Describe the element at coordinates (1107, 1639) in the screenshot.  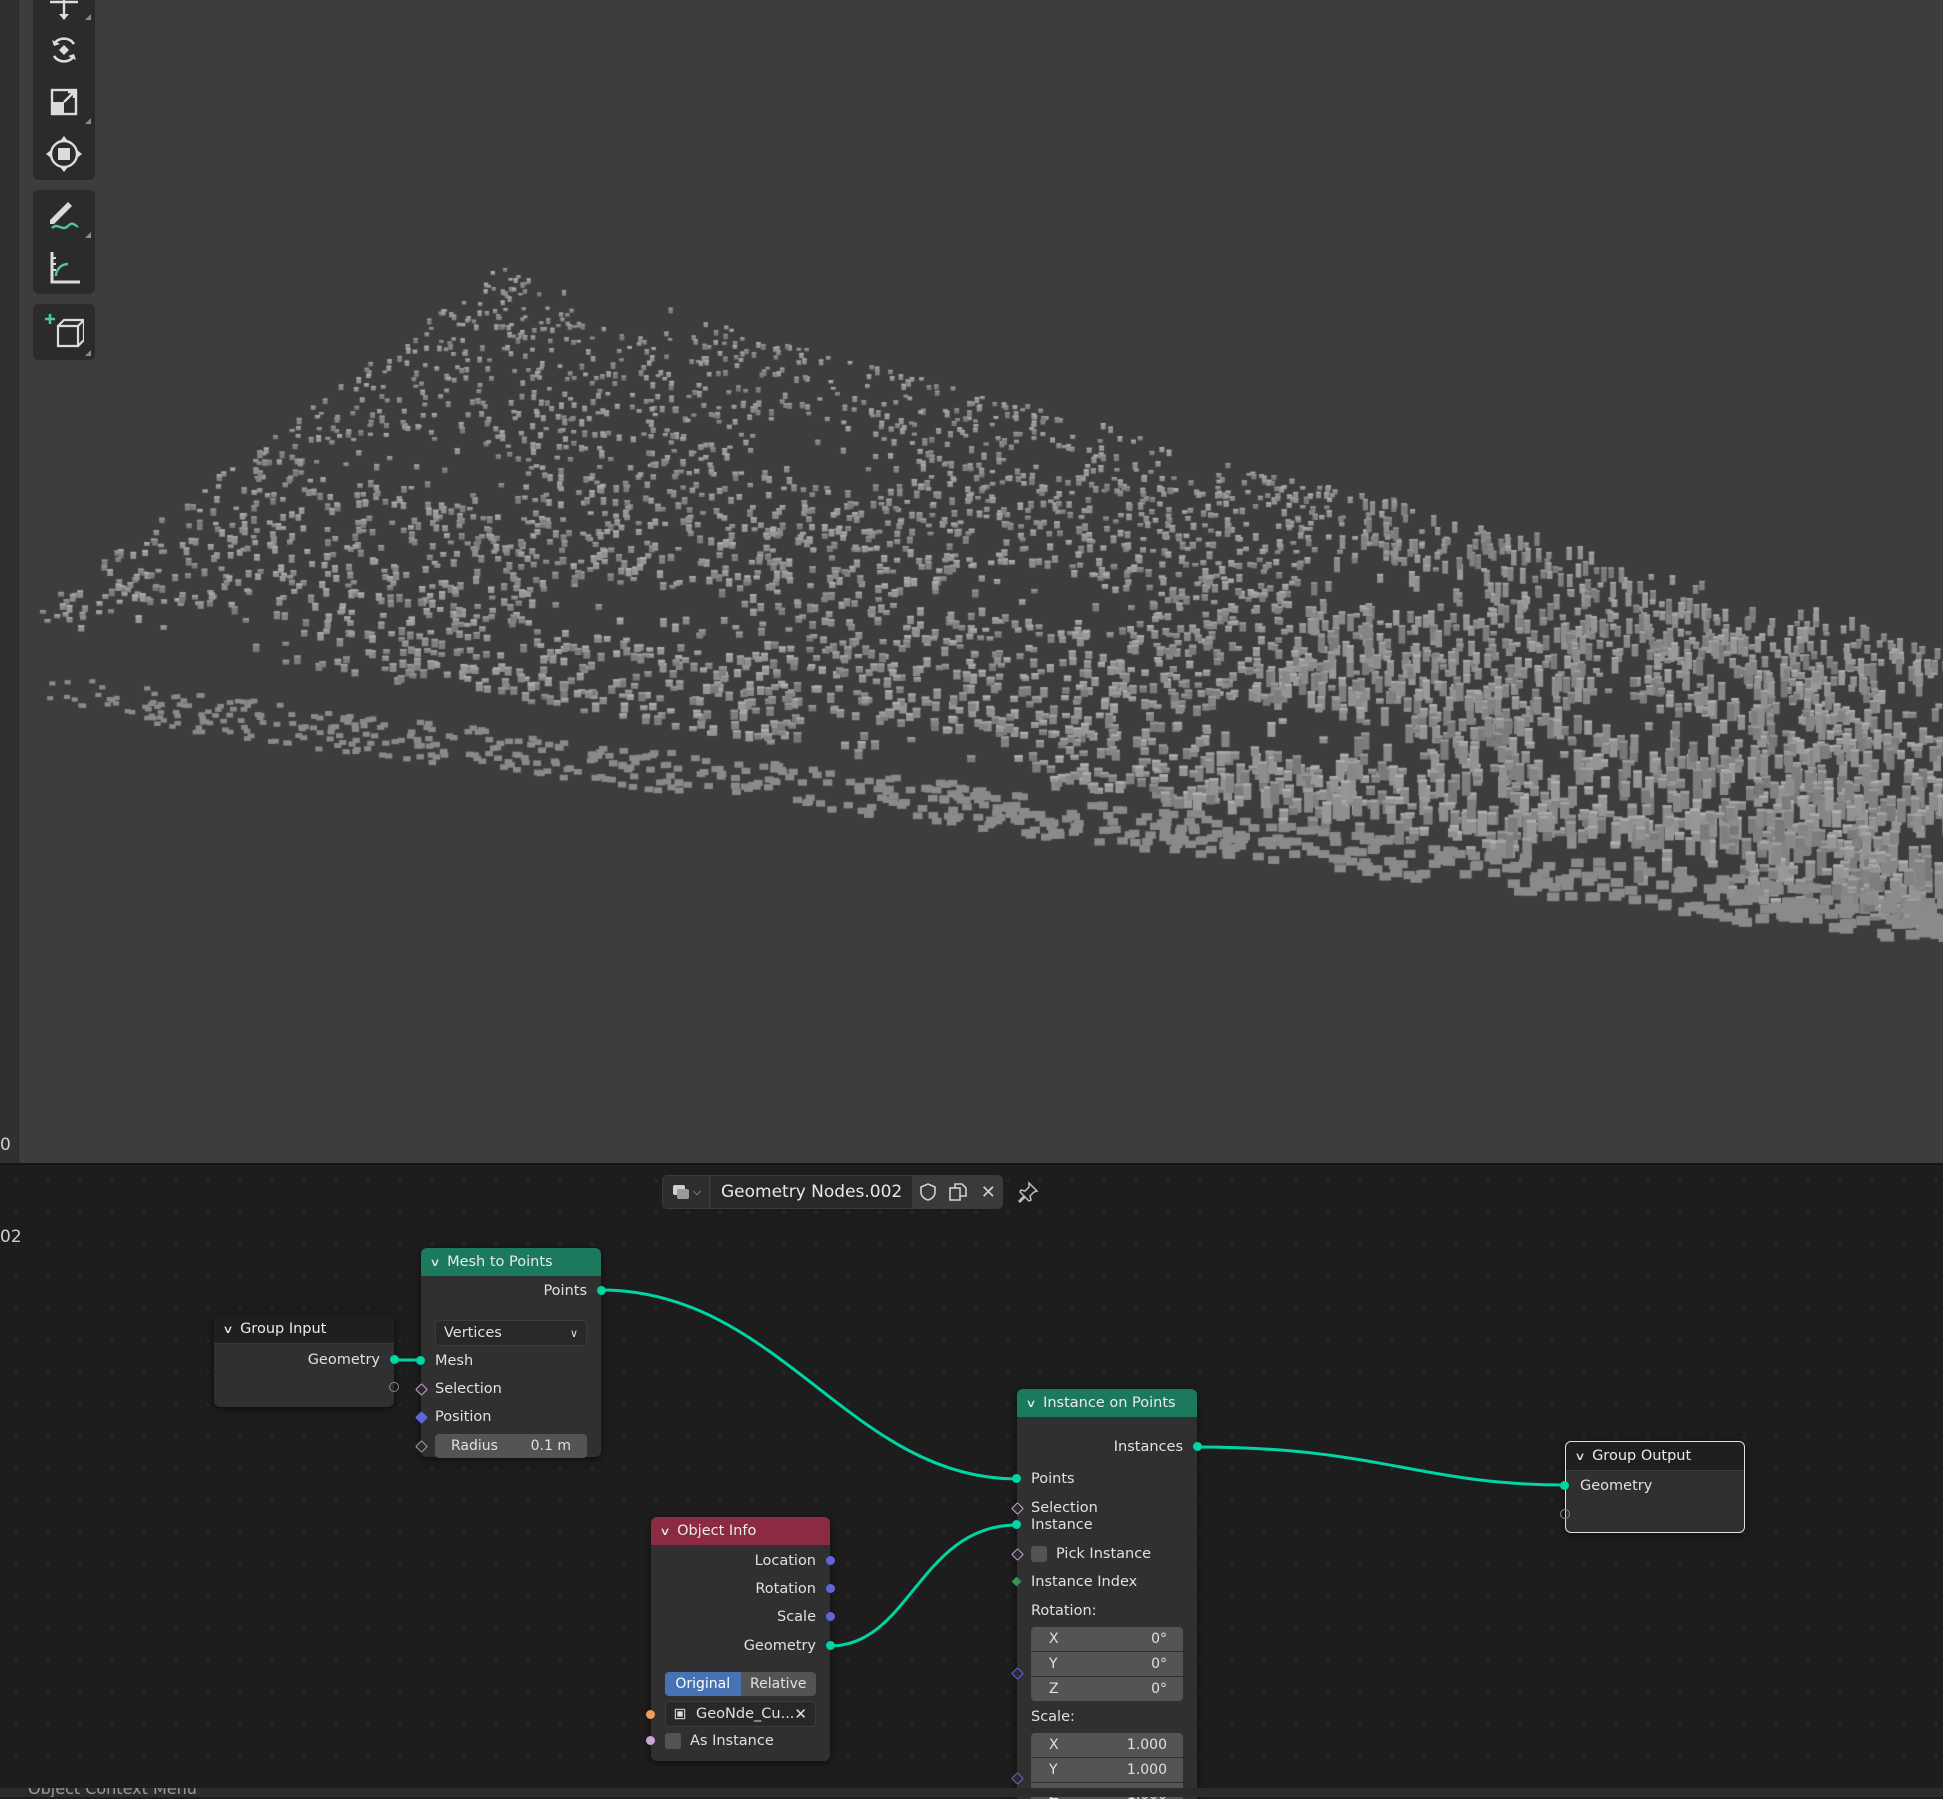
I see `rotation-x-field: X 0°` at that location.